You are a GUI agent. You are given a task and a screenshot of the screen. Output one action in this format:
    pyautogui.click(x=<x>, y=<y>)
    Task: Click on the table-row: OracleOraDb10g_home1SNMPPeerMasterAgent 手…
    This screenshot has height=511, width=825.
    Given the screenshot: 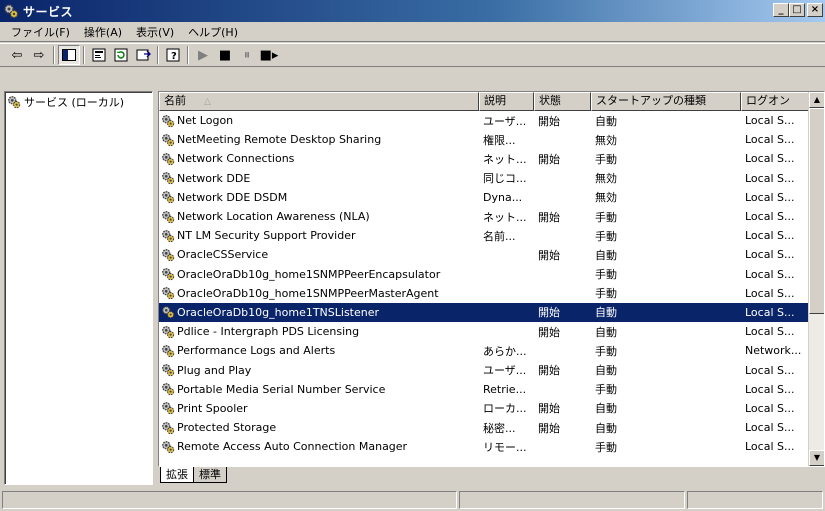 What is the action you would take?
    pyautogui.click(x=485, y=293)
    